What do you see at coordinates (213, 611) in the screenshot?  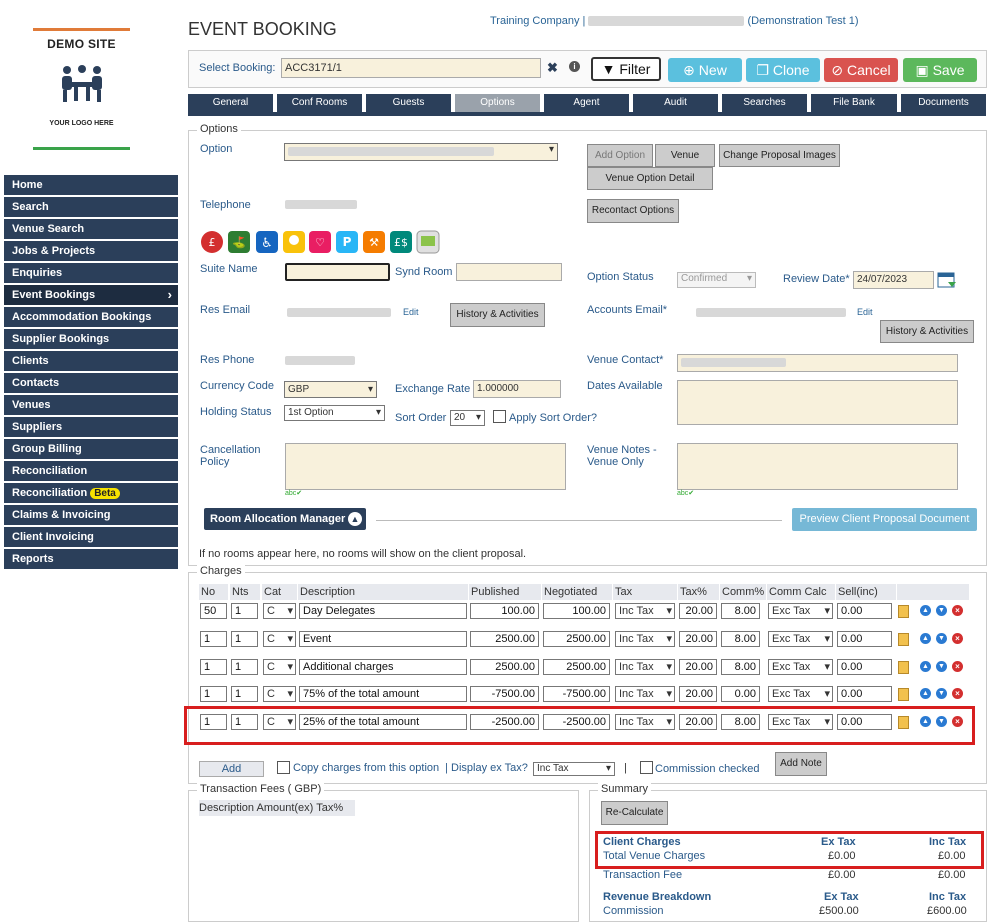 I see `charge-no-field: 50` at bounding box center [213, 611].